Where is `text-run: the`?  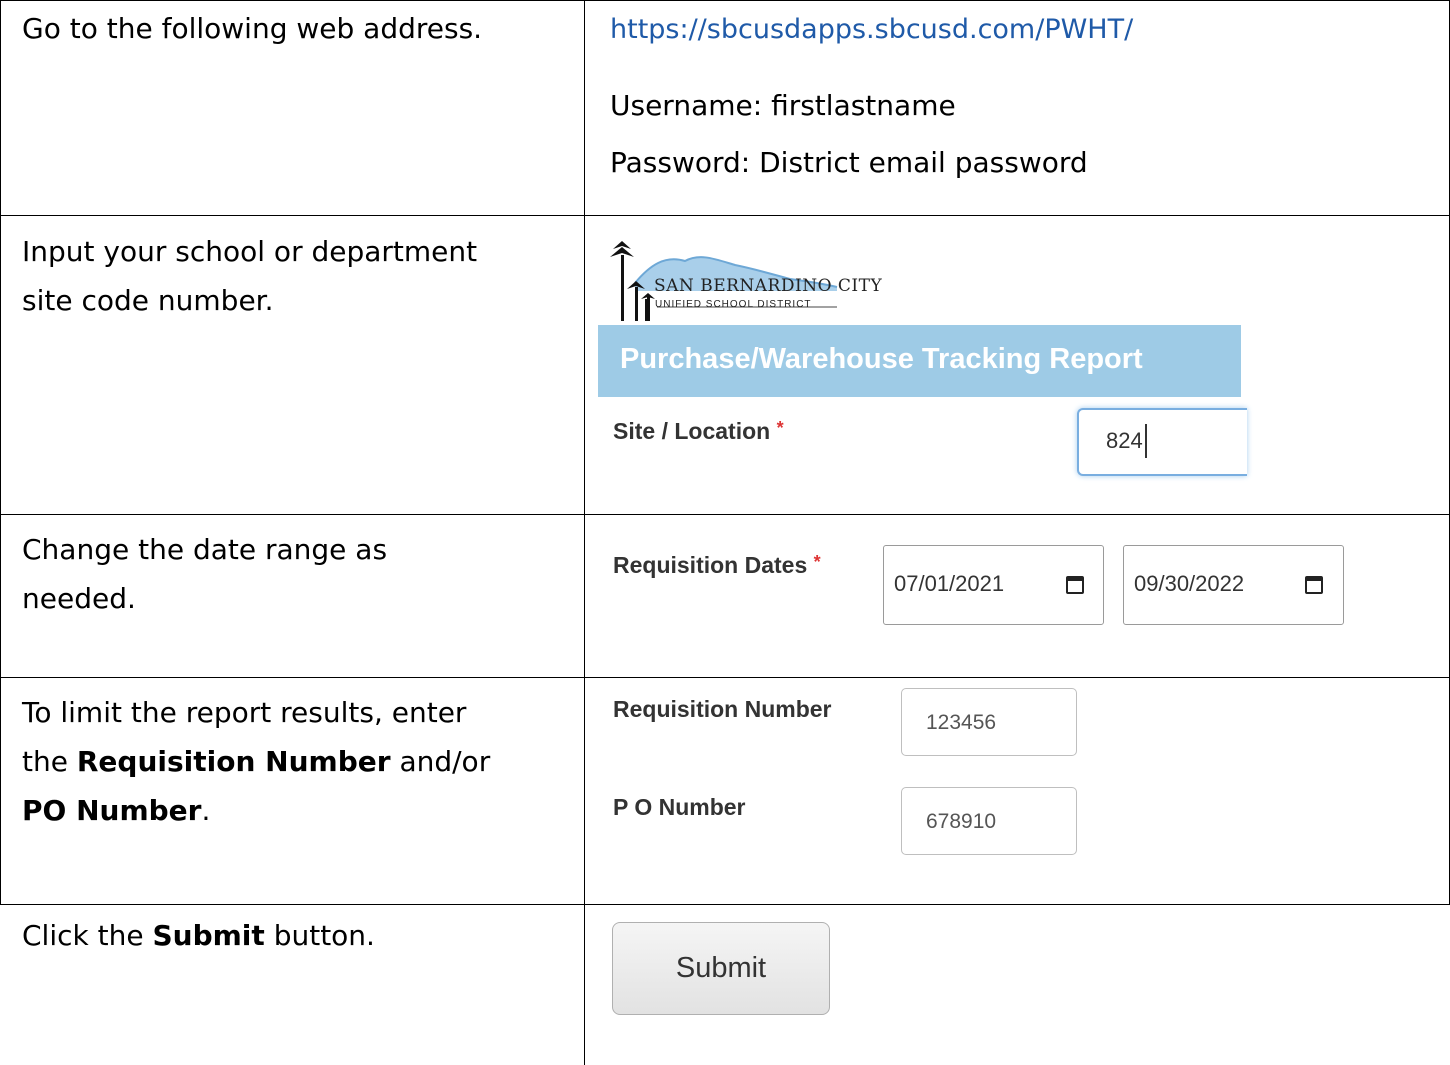 text-run: the is located at coordinates (49, 761).